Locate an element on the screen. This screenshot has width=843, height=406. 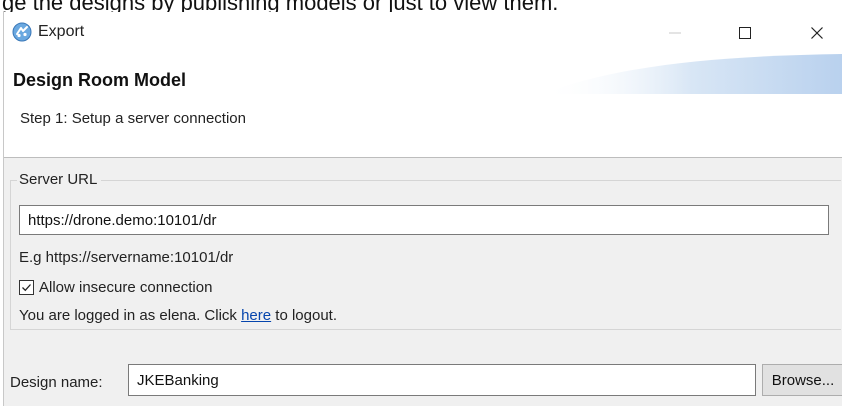
server-url-input is located at coordinates (424, 220).